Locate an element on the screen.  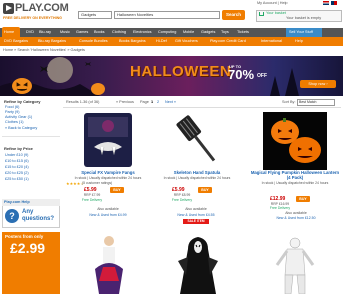
help-title: Play.com Help is located at coordinates (31, 202).